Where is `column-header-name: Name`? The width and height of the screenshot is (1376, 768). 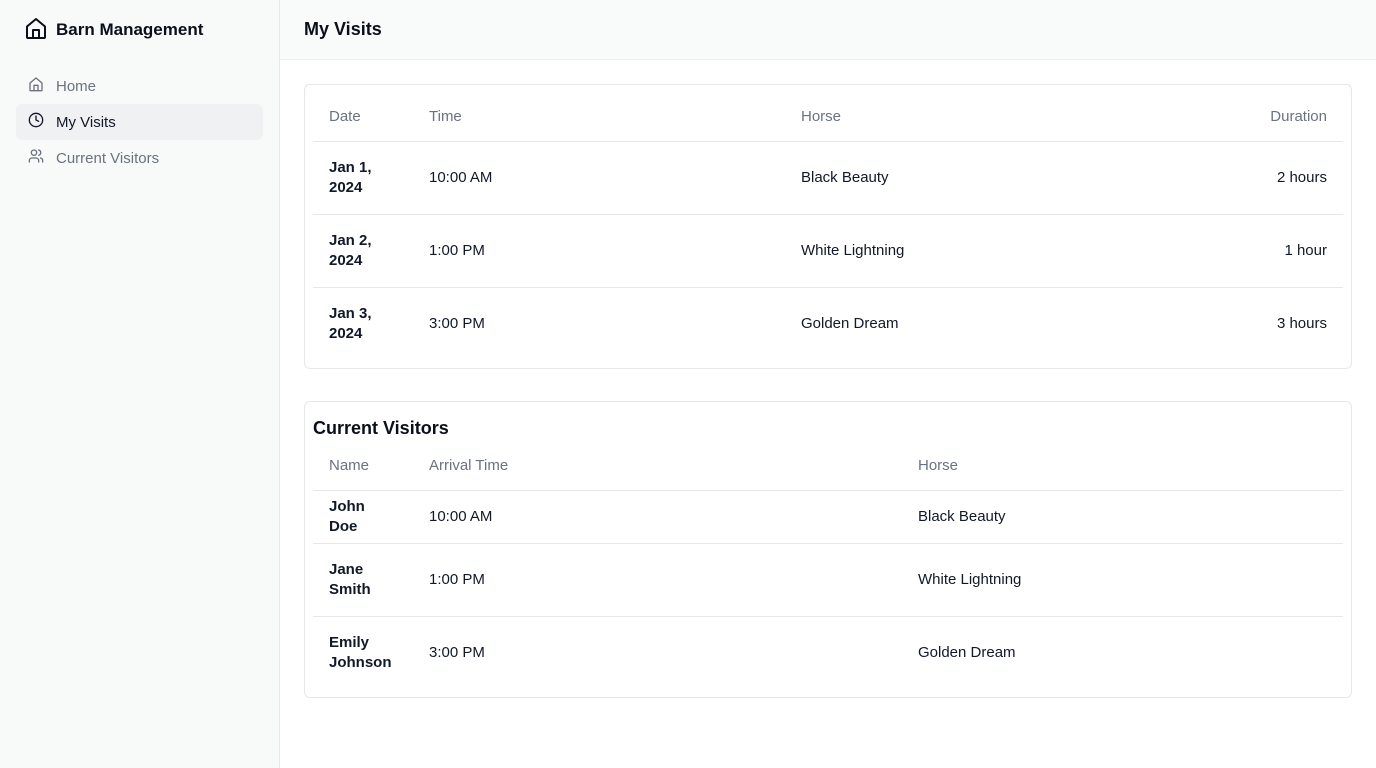
column-header-name: Name is located at coordinates (363, 466).